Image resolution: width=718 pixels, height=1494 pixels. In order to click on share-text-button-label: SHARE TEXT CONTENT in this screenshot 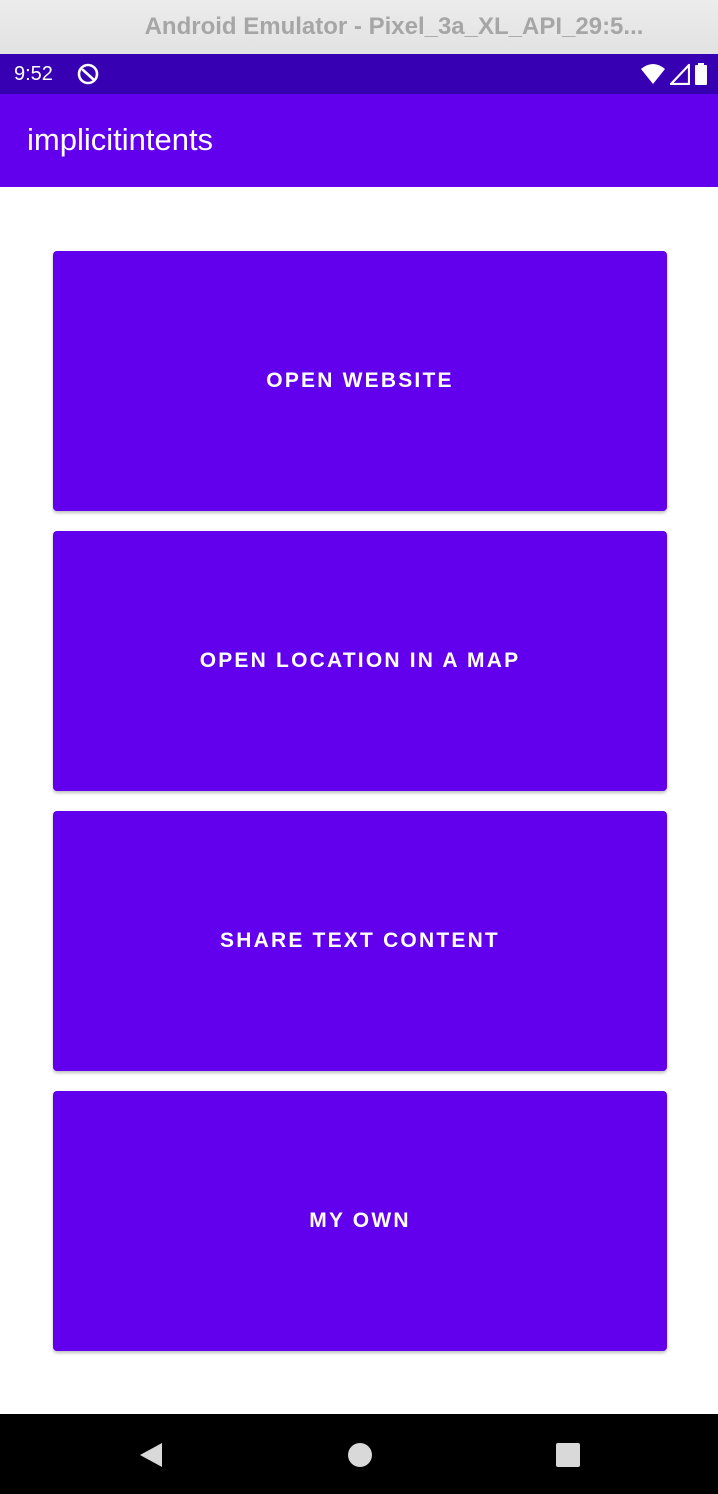, I will do `click(360, 940)`.